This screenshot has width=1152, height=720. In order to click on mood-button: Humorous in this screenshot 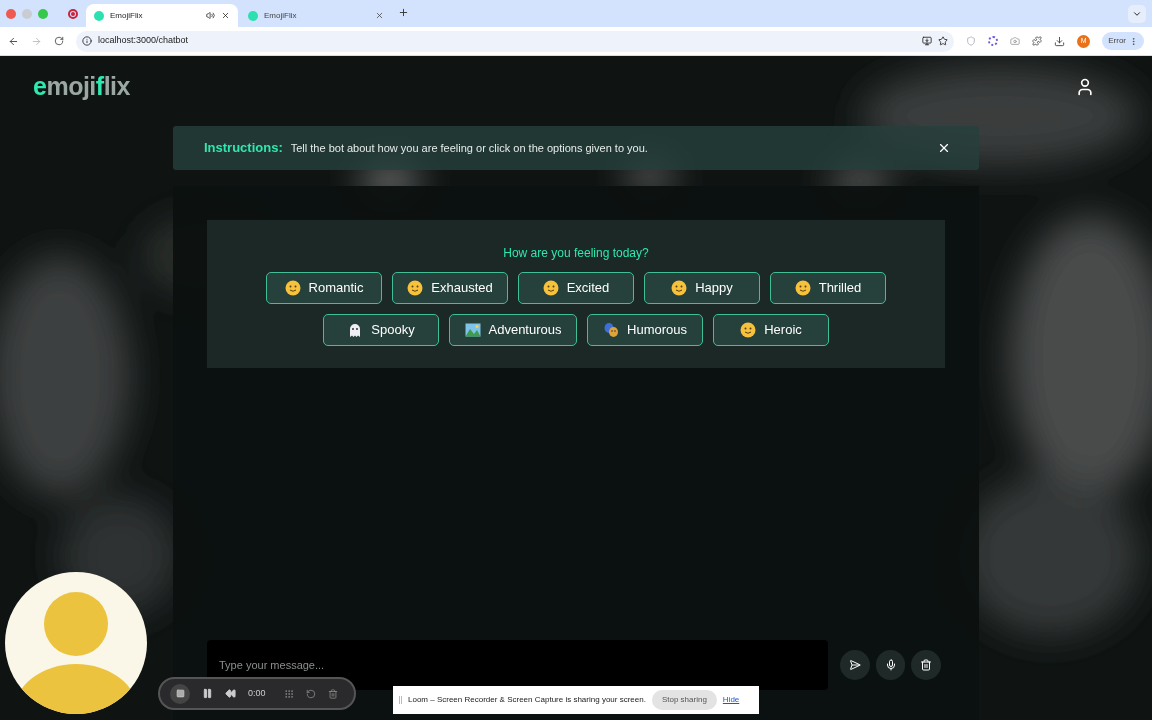, I will do `click(645, 330)`.